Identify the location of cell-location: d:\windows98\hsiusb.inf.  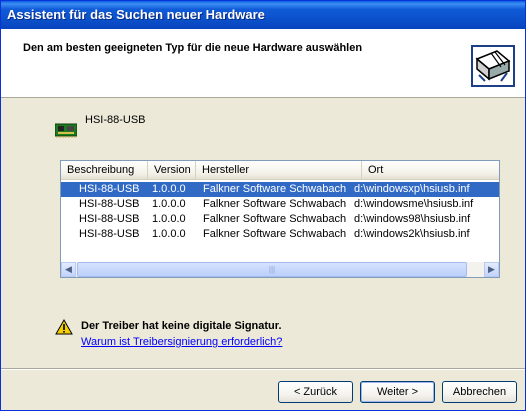
(412, 219).